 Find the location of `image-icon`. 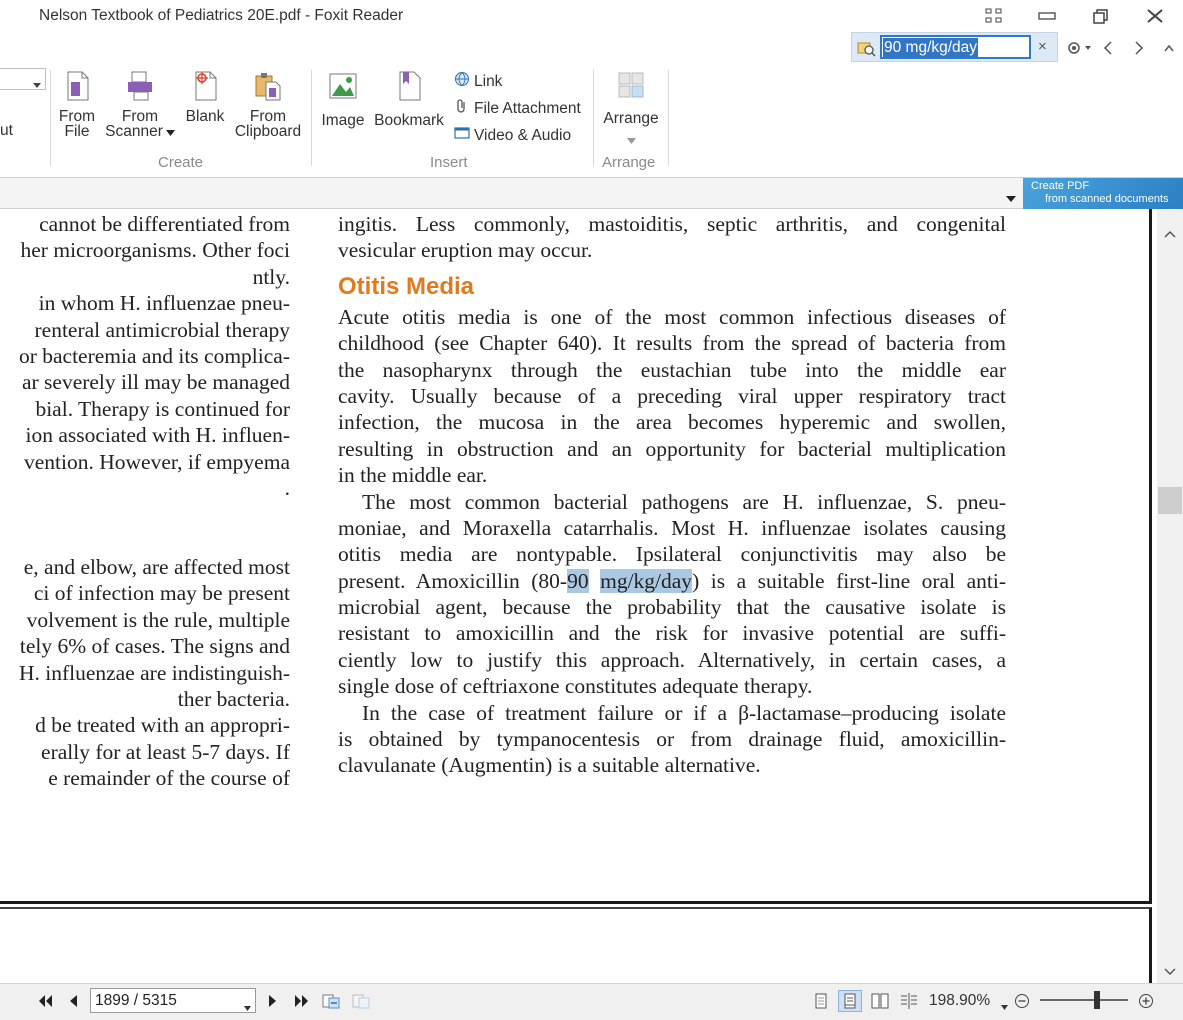

image-icon is located at coordinates (343, 87).